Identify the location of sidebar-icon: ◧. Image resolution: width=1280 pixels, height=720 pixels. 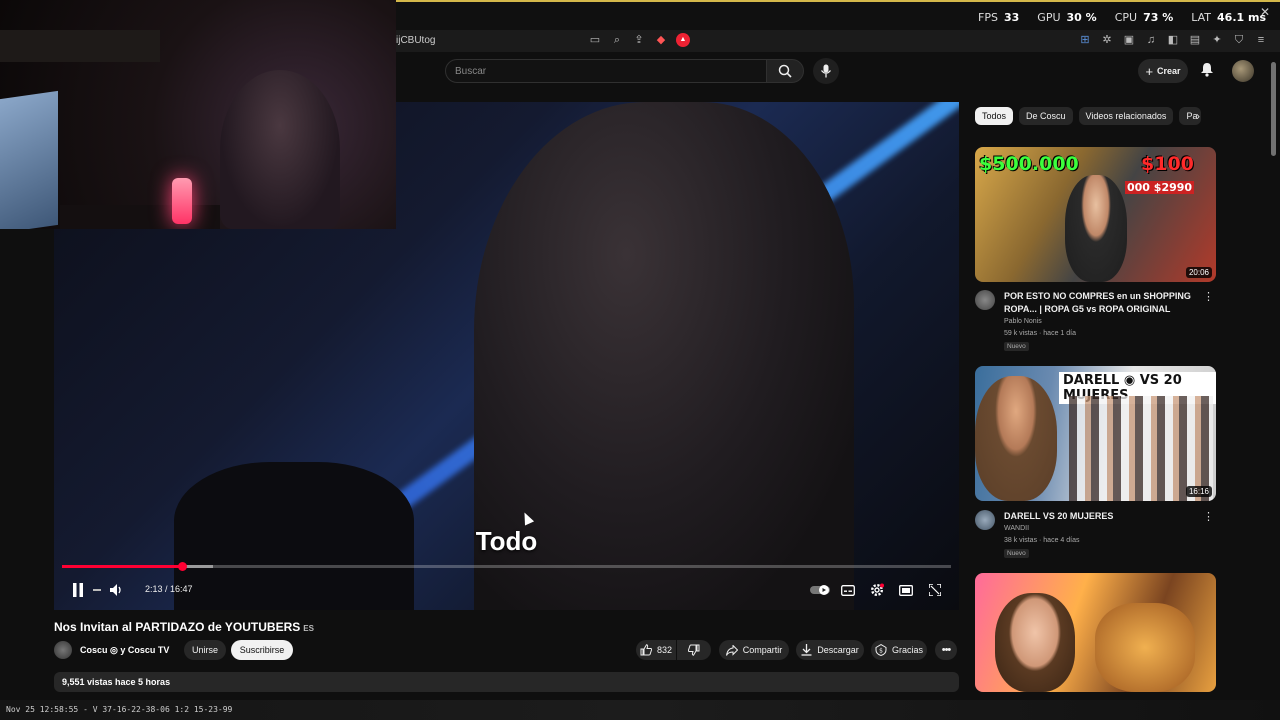
(1173, 40).